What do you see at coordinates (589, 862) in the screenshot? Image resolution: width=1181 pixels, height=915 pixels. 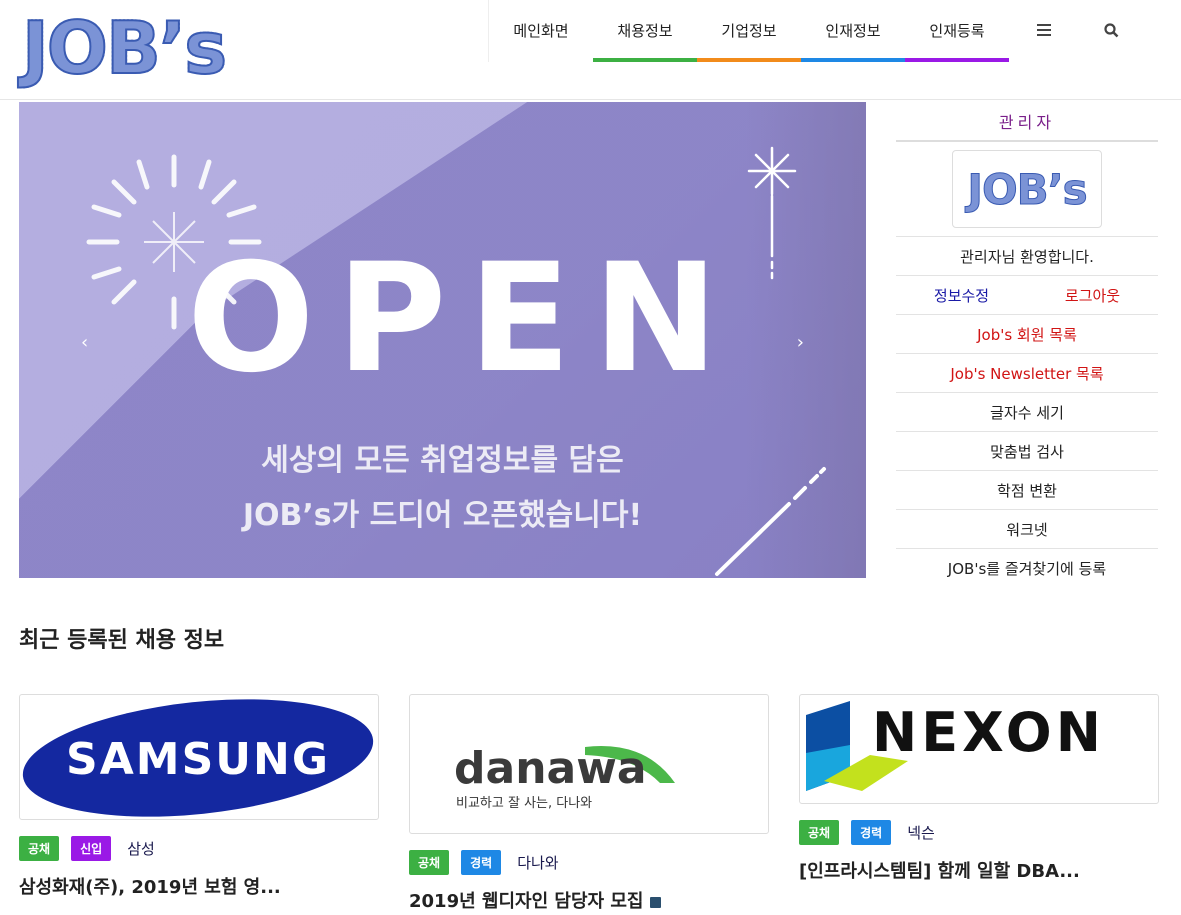 I see `job-tags: 공채 경력 다나와` at bounding box center [589, 862].